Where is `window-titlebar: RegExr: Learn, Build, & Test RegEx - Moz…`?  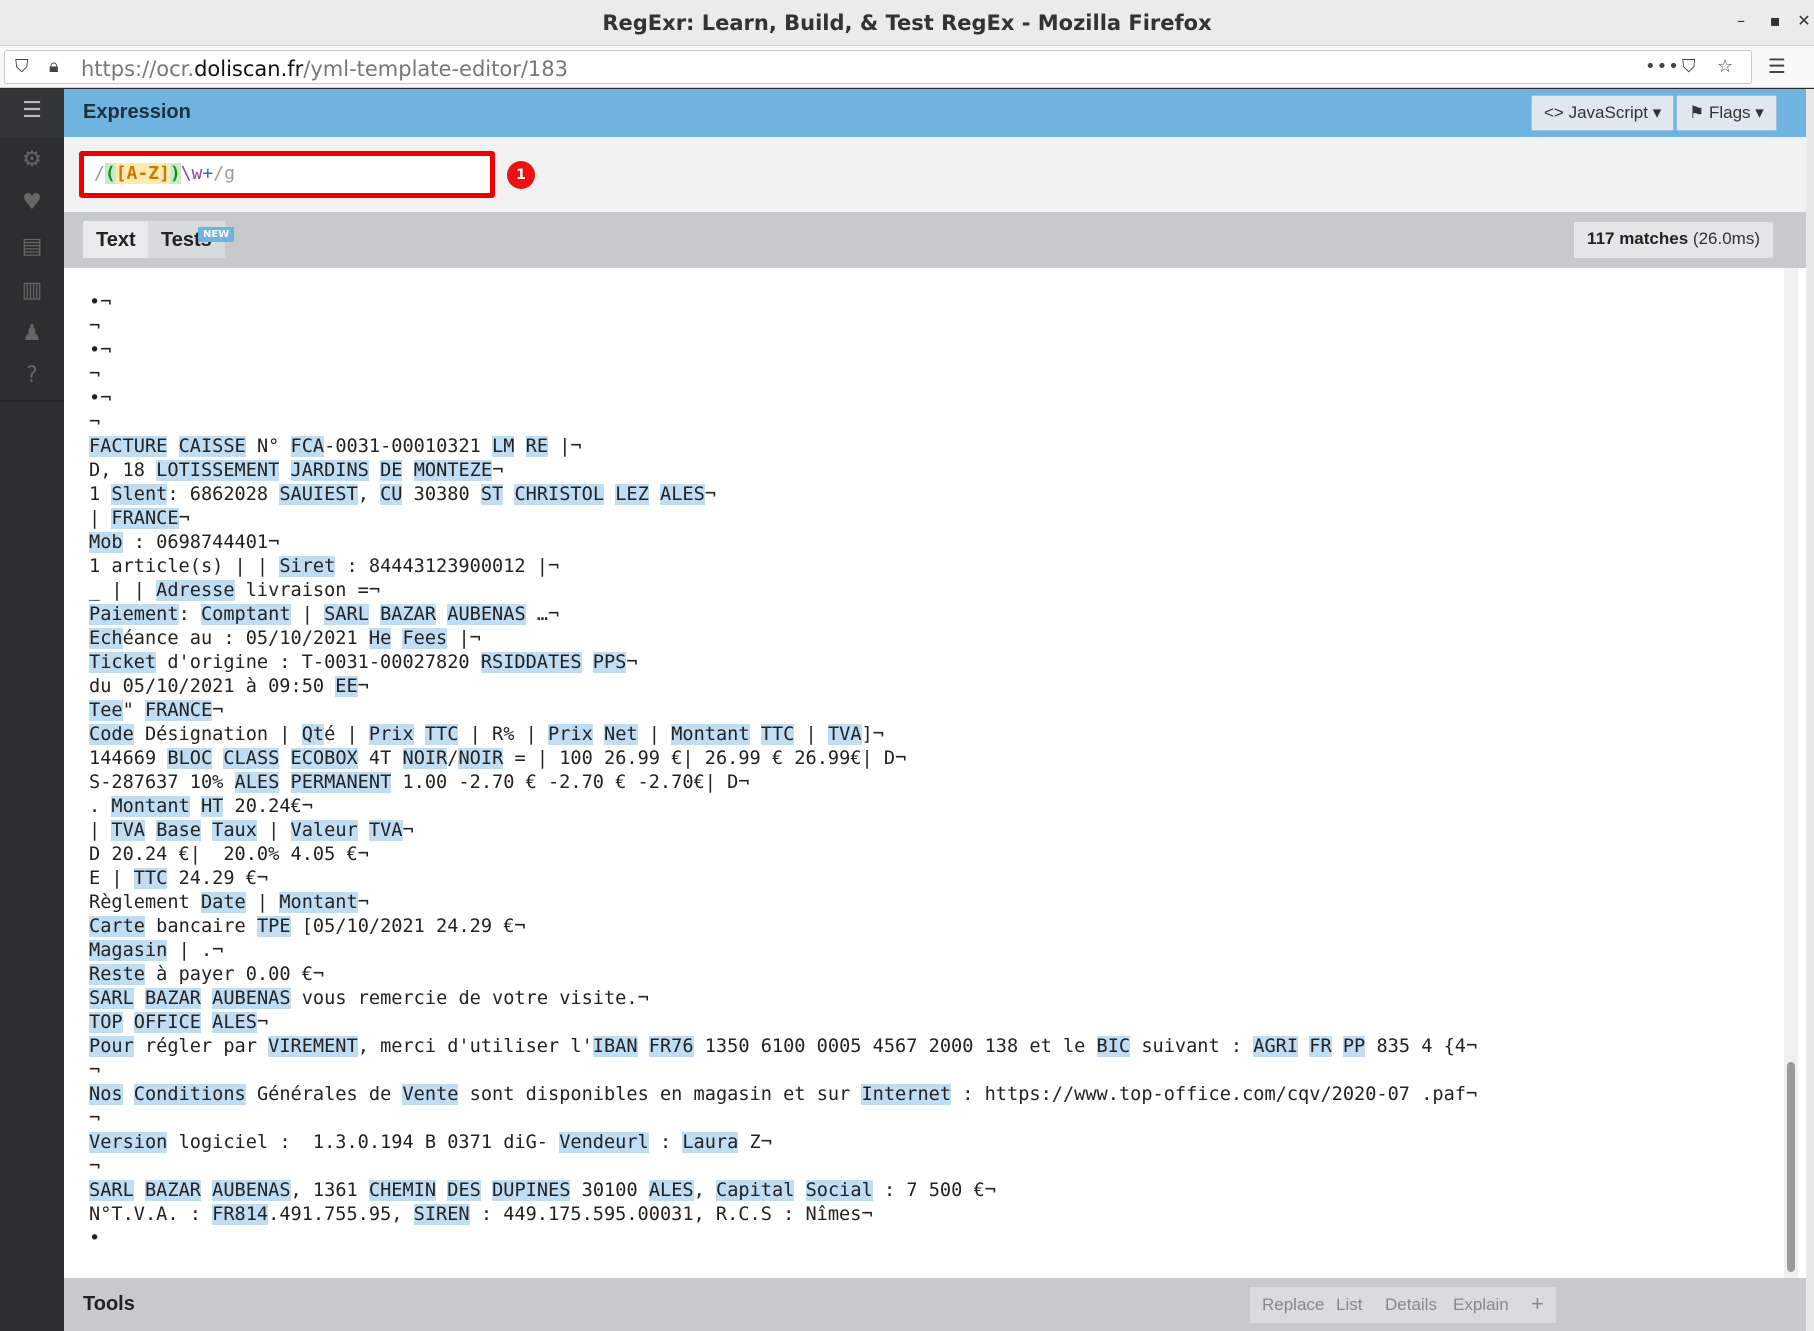
window-titlebar: RegExr: Learn, Build, & Test RegEx - Moz… is located at coordinates (907, 23).